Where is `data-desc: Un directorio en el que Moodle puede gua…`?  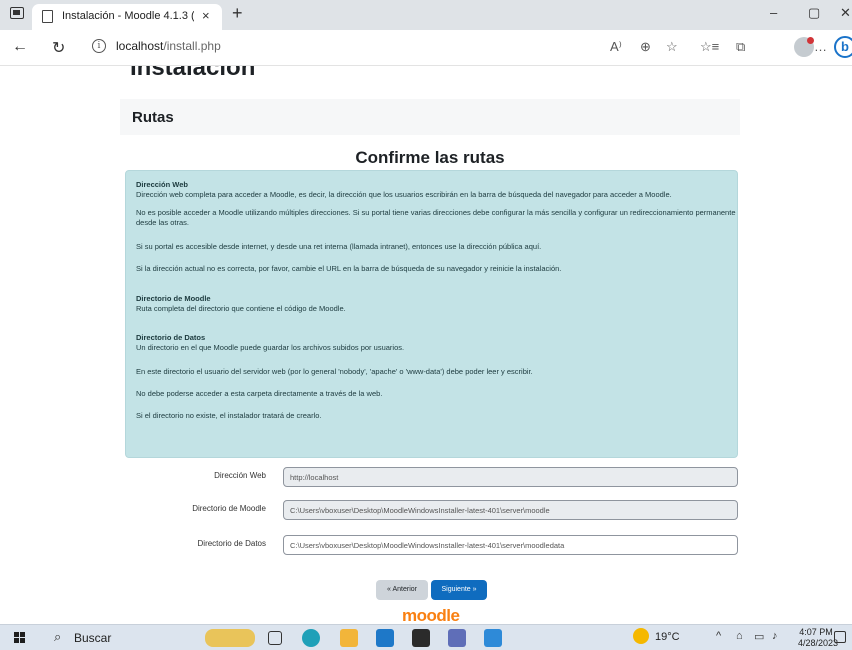
data-desc: Un directorio en el que Moodle puede gua… is located at coordinates (270, 347).